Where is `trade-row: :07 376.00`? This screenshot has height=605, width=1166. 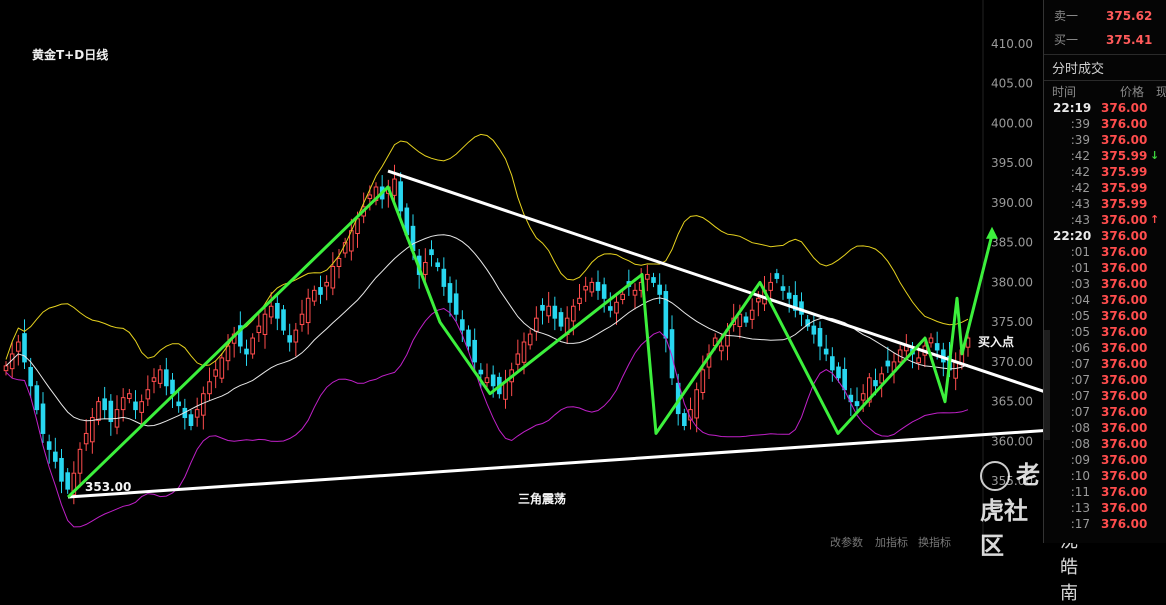 trade-row: :07 376.00 is located at coordinates (1105, 396).